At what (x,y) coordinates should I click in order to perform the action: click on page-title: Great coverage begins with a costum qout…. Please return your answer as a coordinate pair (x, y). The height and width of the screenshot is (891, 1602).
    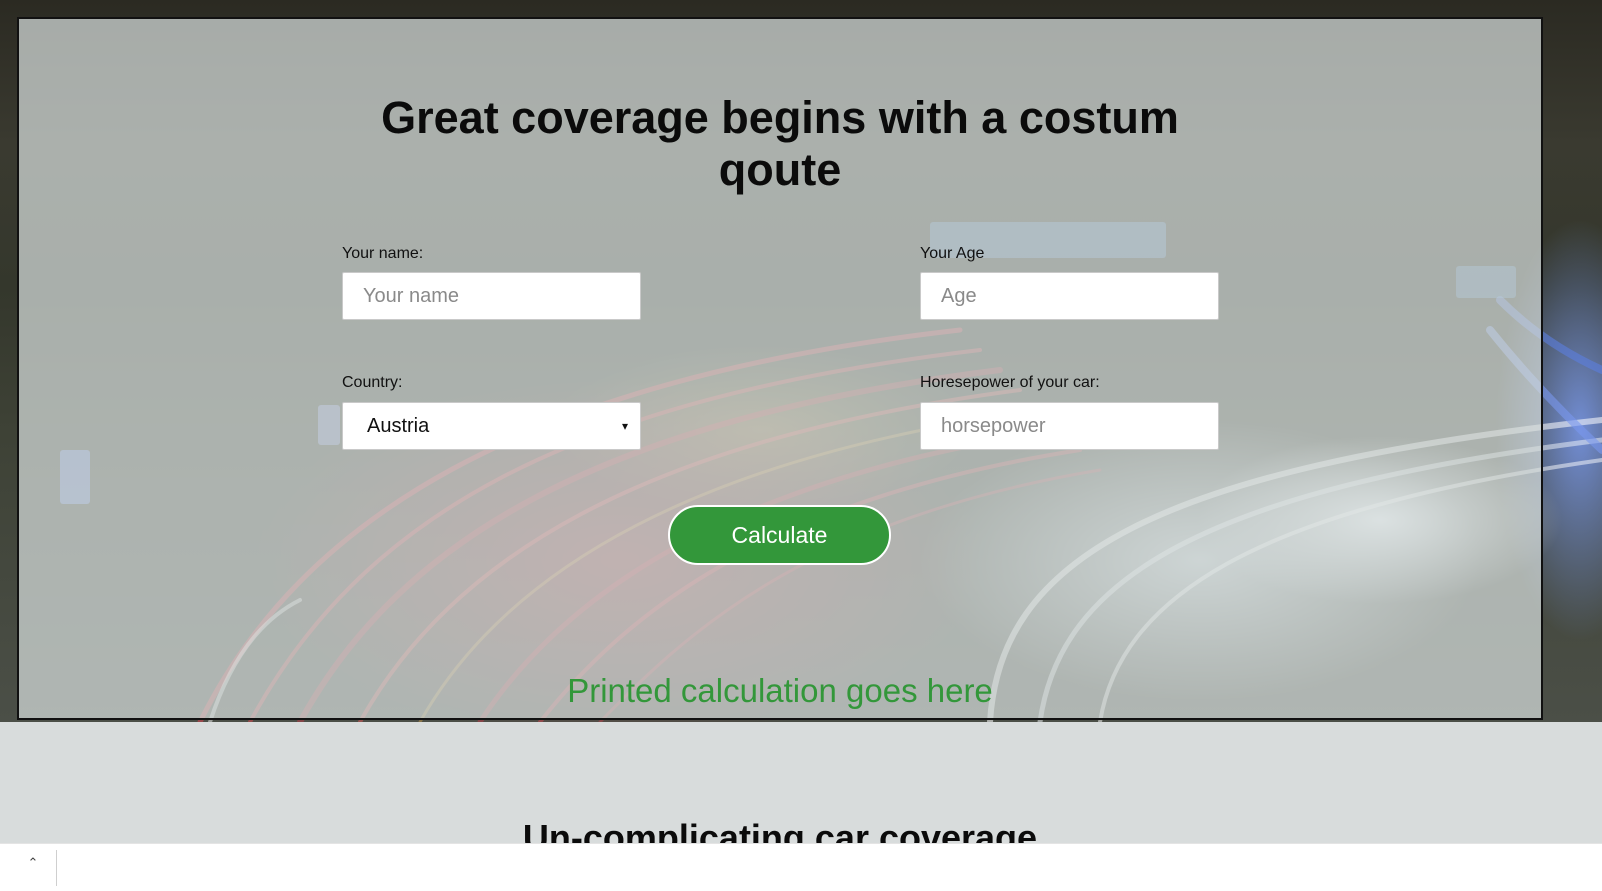
    Looking at the image, I should click on (780, 143).